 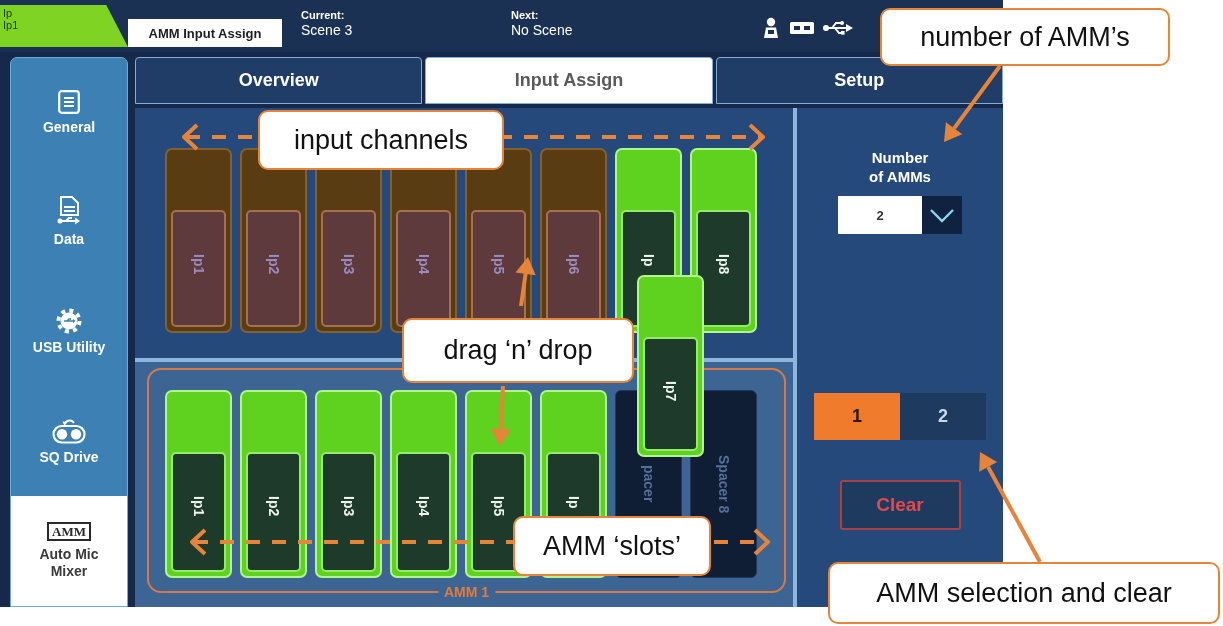 I want to click on annotation-tooltip: AMM selection and clear, so click(x=1024, y=593).